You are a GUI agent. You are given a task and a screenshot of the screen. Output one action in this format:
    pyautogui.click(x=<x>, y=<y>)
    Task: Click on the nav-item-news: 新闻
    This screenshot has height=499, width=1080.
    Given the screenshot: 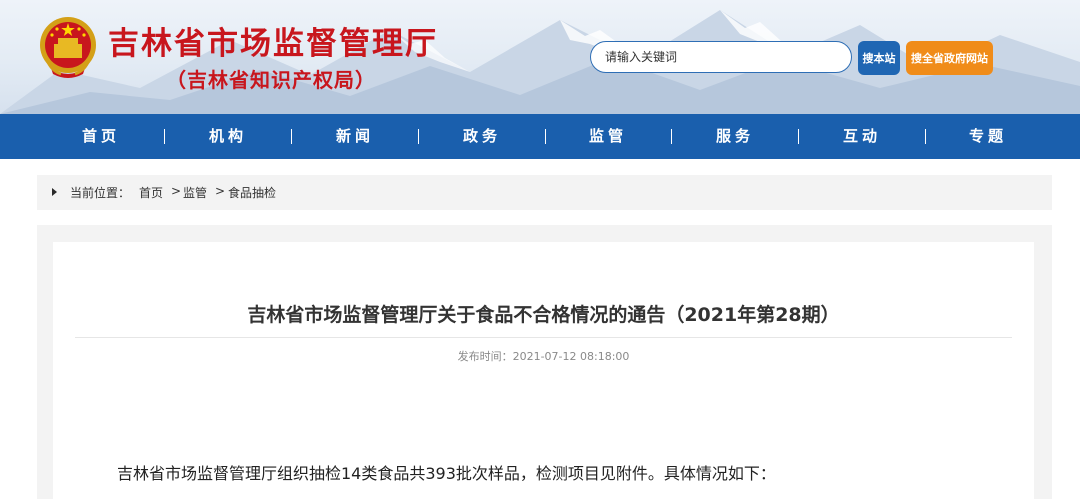 What is the action you would take?
    pyautogui.click(x=355, y=136)
    